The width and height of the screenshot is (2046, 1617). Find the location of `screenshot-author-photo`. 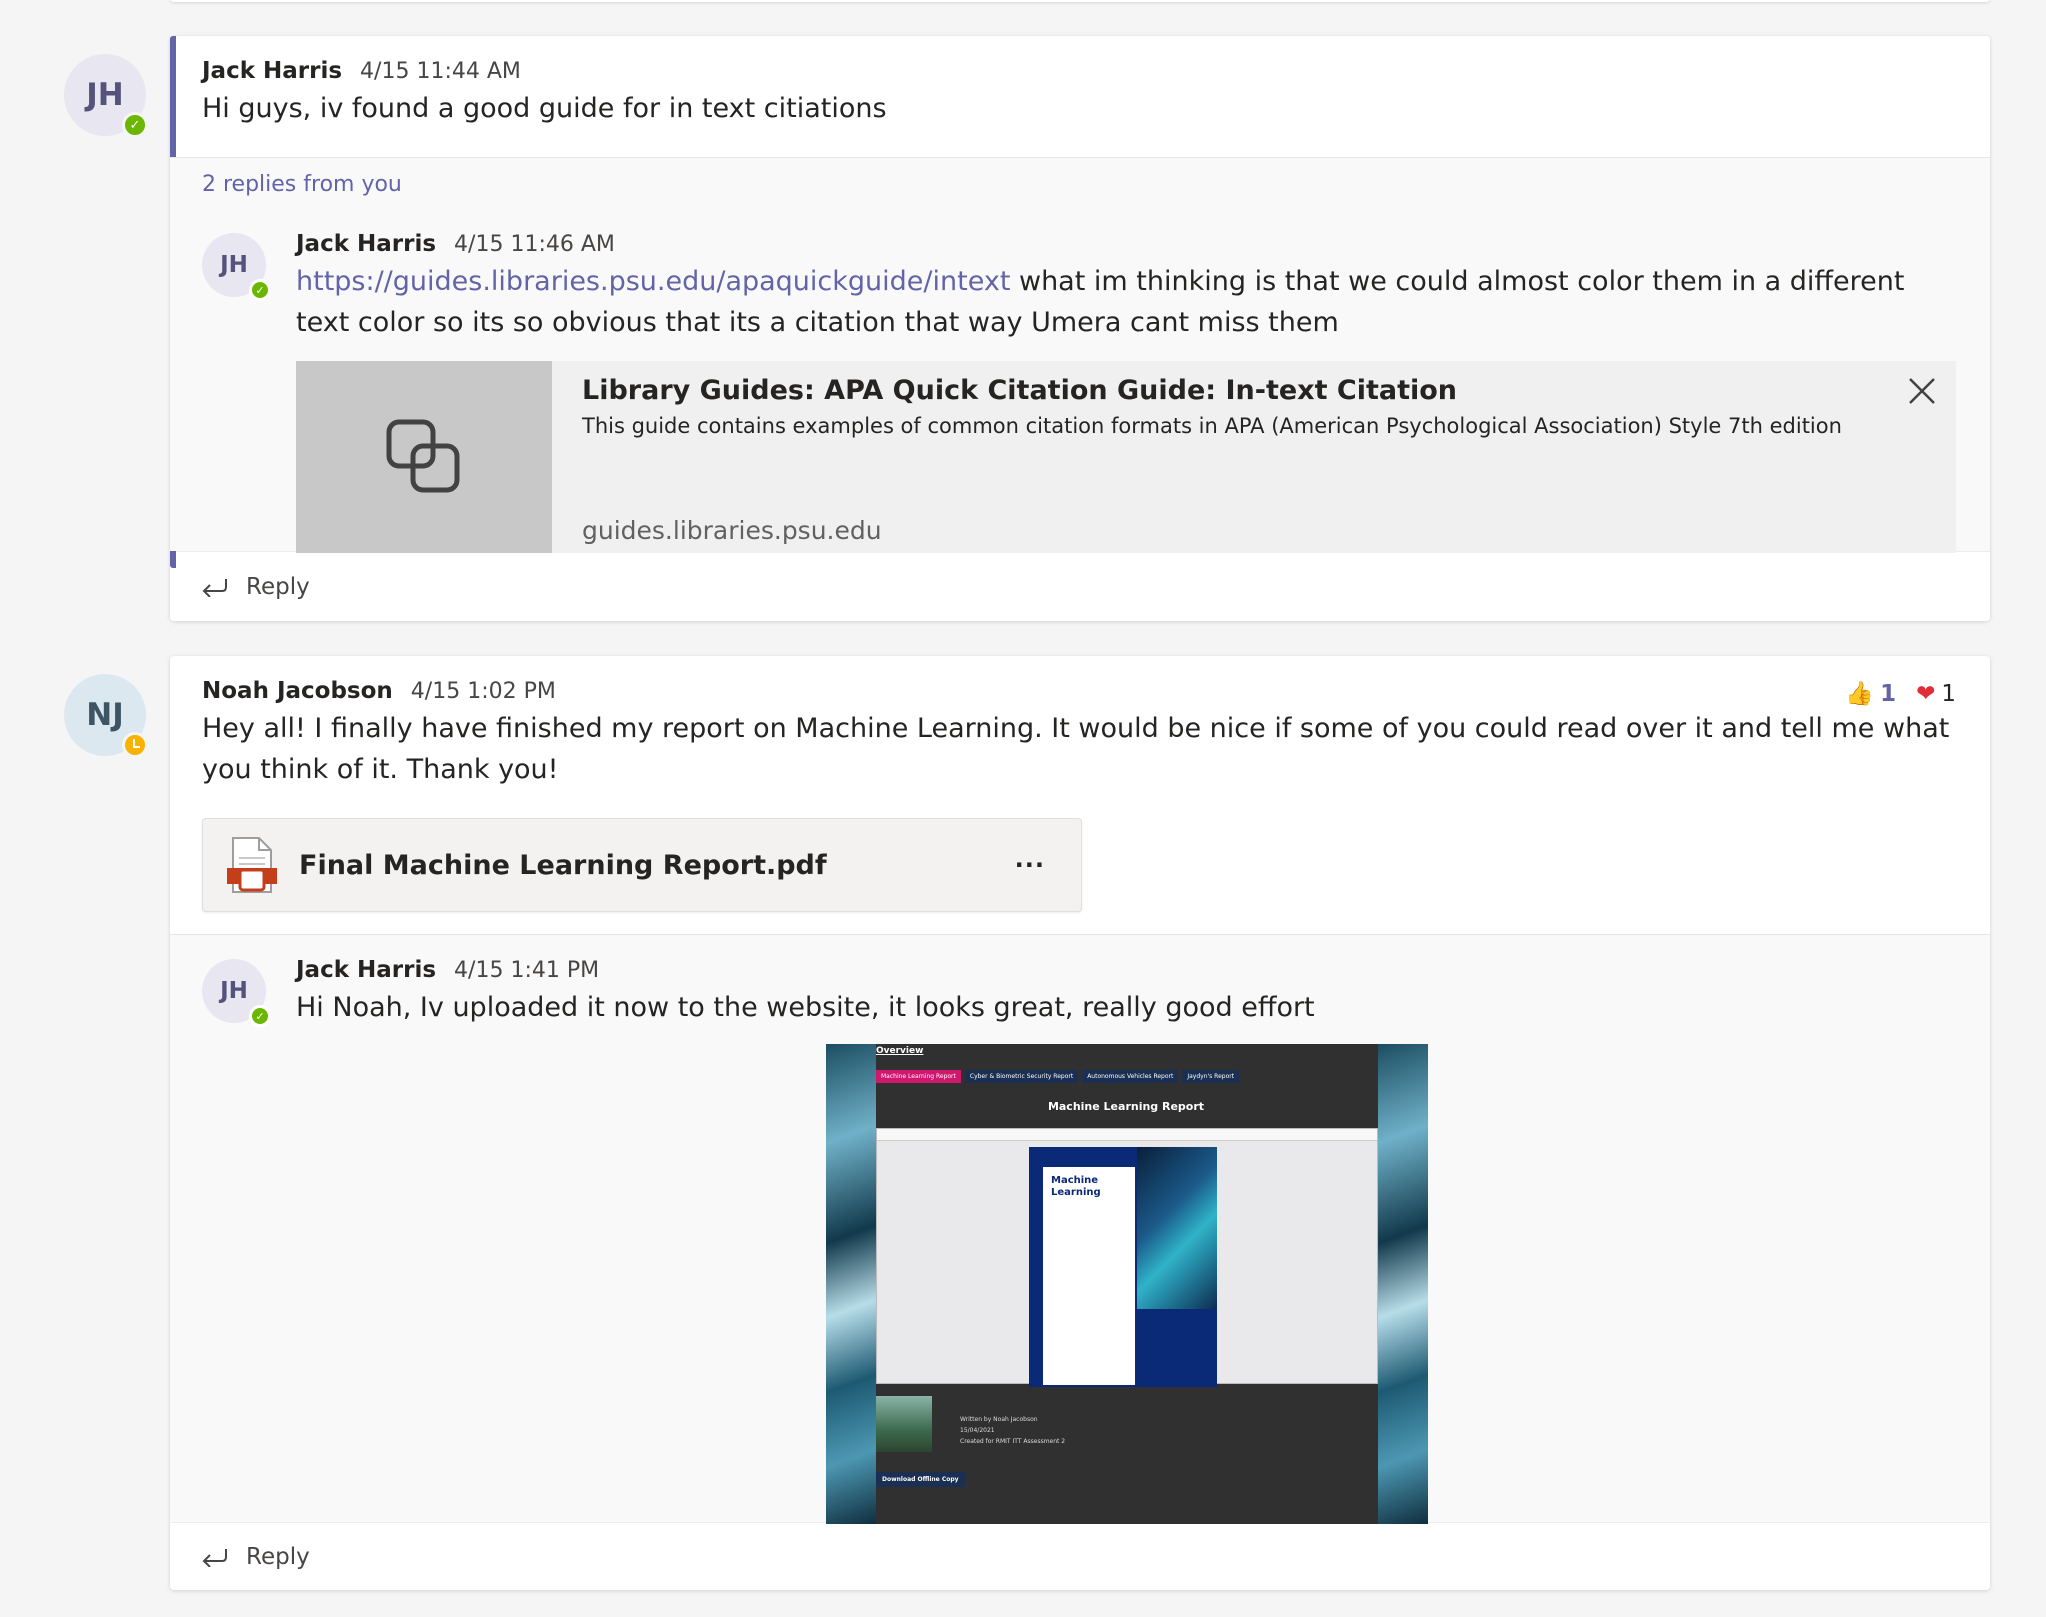

screenshot-author-photo is located at coordinates (904, 1424).